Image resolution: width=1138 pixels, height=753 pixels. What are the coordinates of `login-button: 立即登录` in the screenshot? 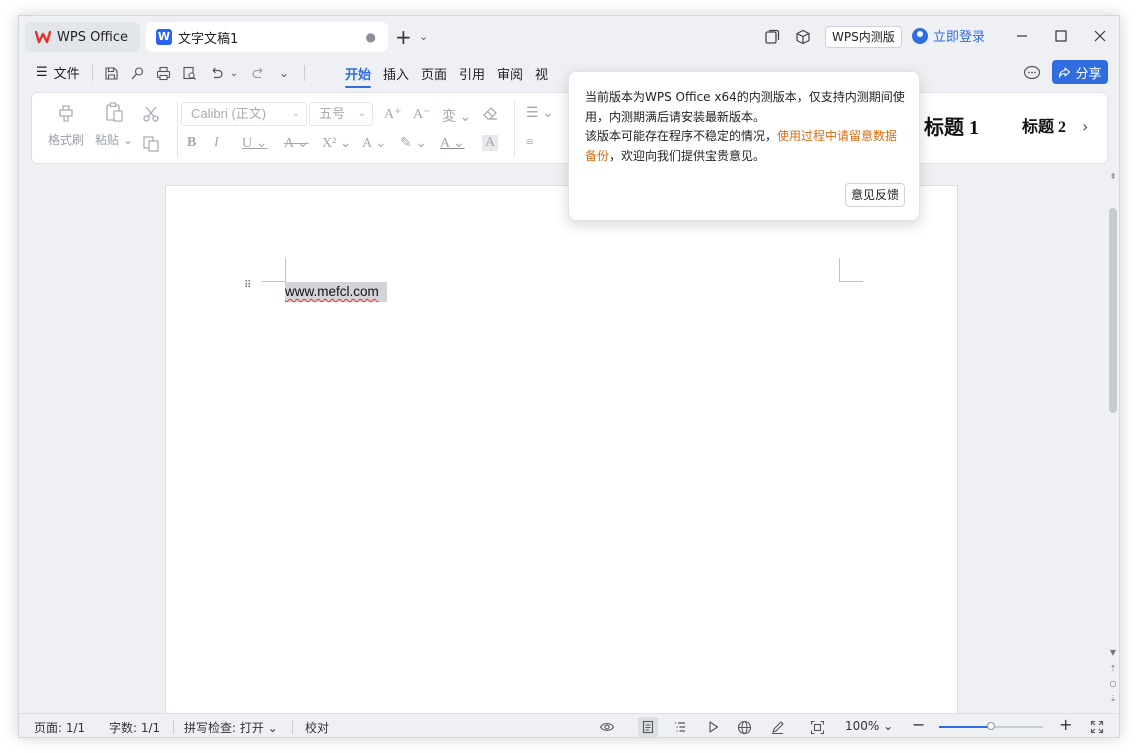 It's located at (948, 35).